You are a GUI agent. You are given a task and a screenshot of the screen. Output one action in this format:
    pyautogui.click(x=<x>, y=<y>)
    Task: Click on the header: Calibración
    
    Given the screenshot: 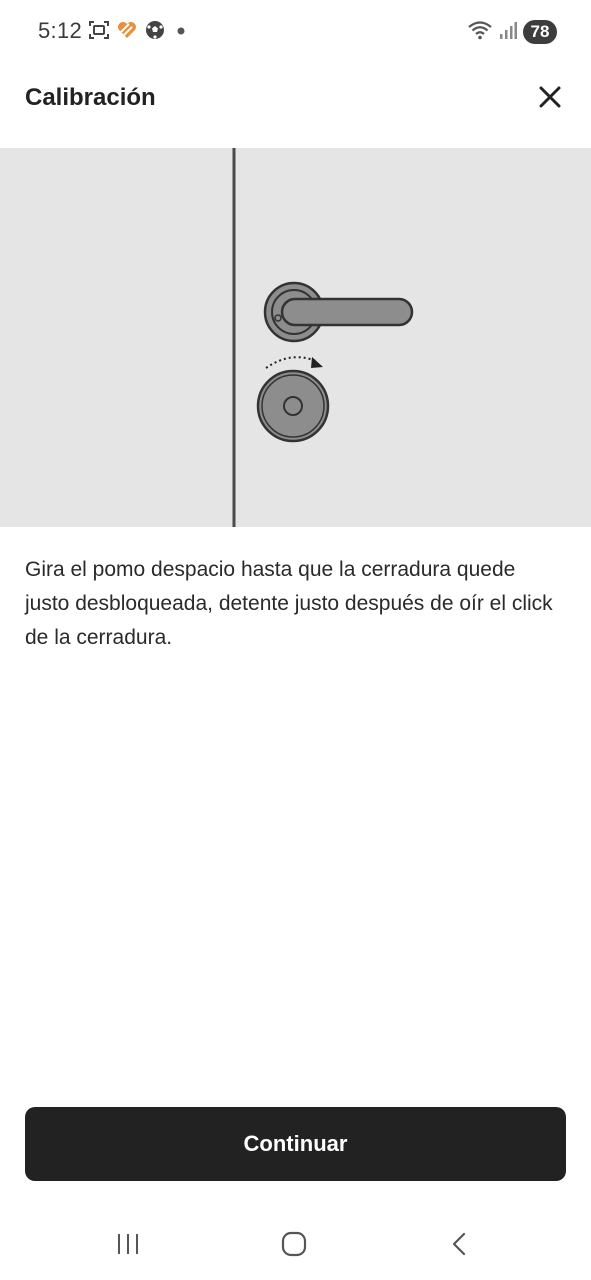 What is the action you would take?
    pyautogui.click(x=295, y=106)
    